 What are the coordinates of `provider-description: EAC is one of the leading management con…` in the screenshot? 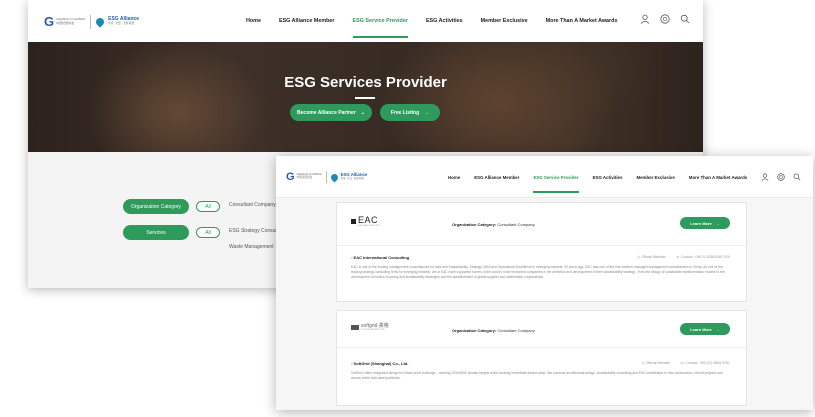 It's located at (538, 272).